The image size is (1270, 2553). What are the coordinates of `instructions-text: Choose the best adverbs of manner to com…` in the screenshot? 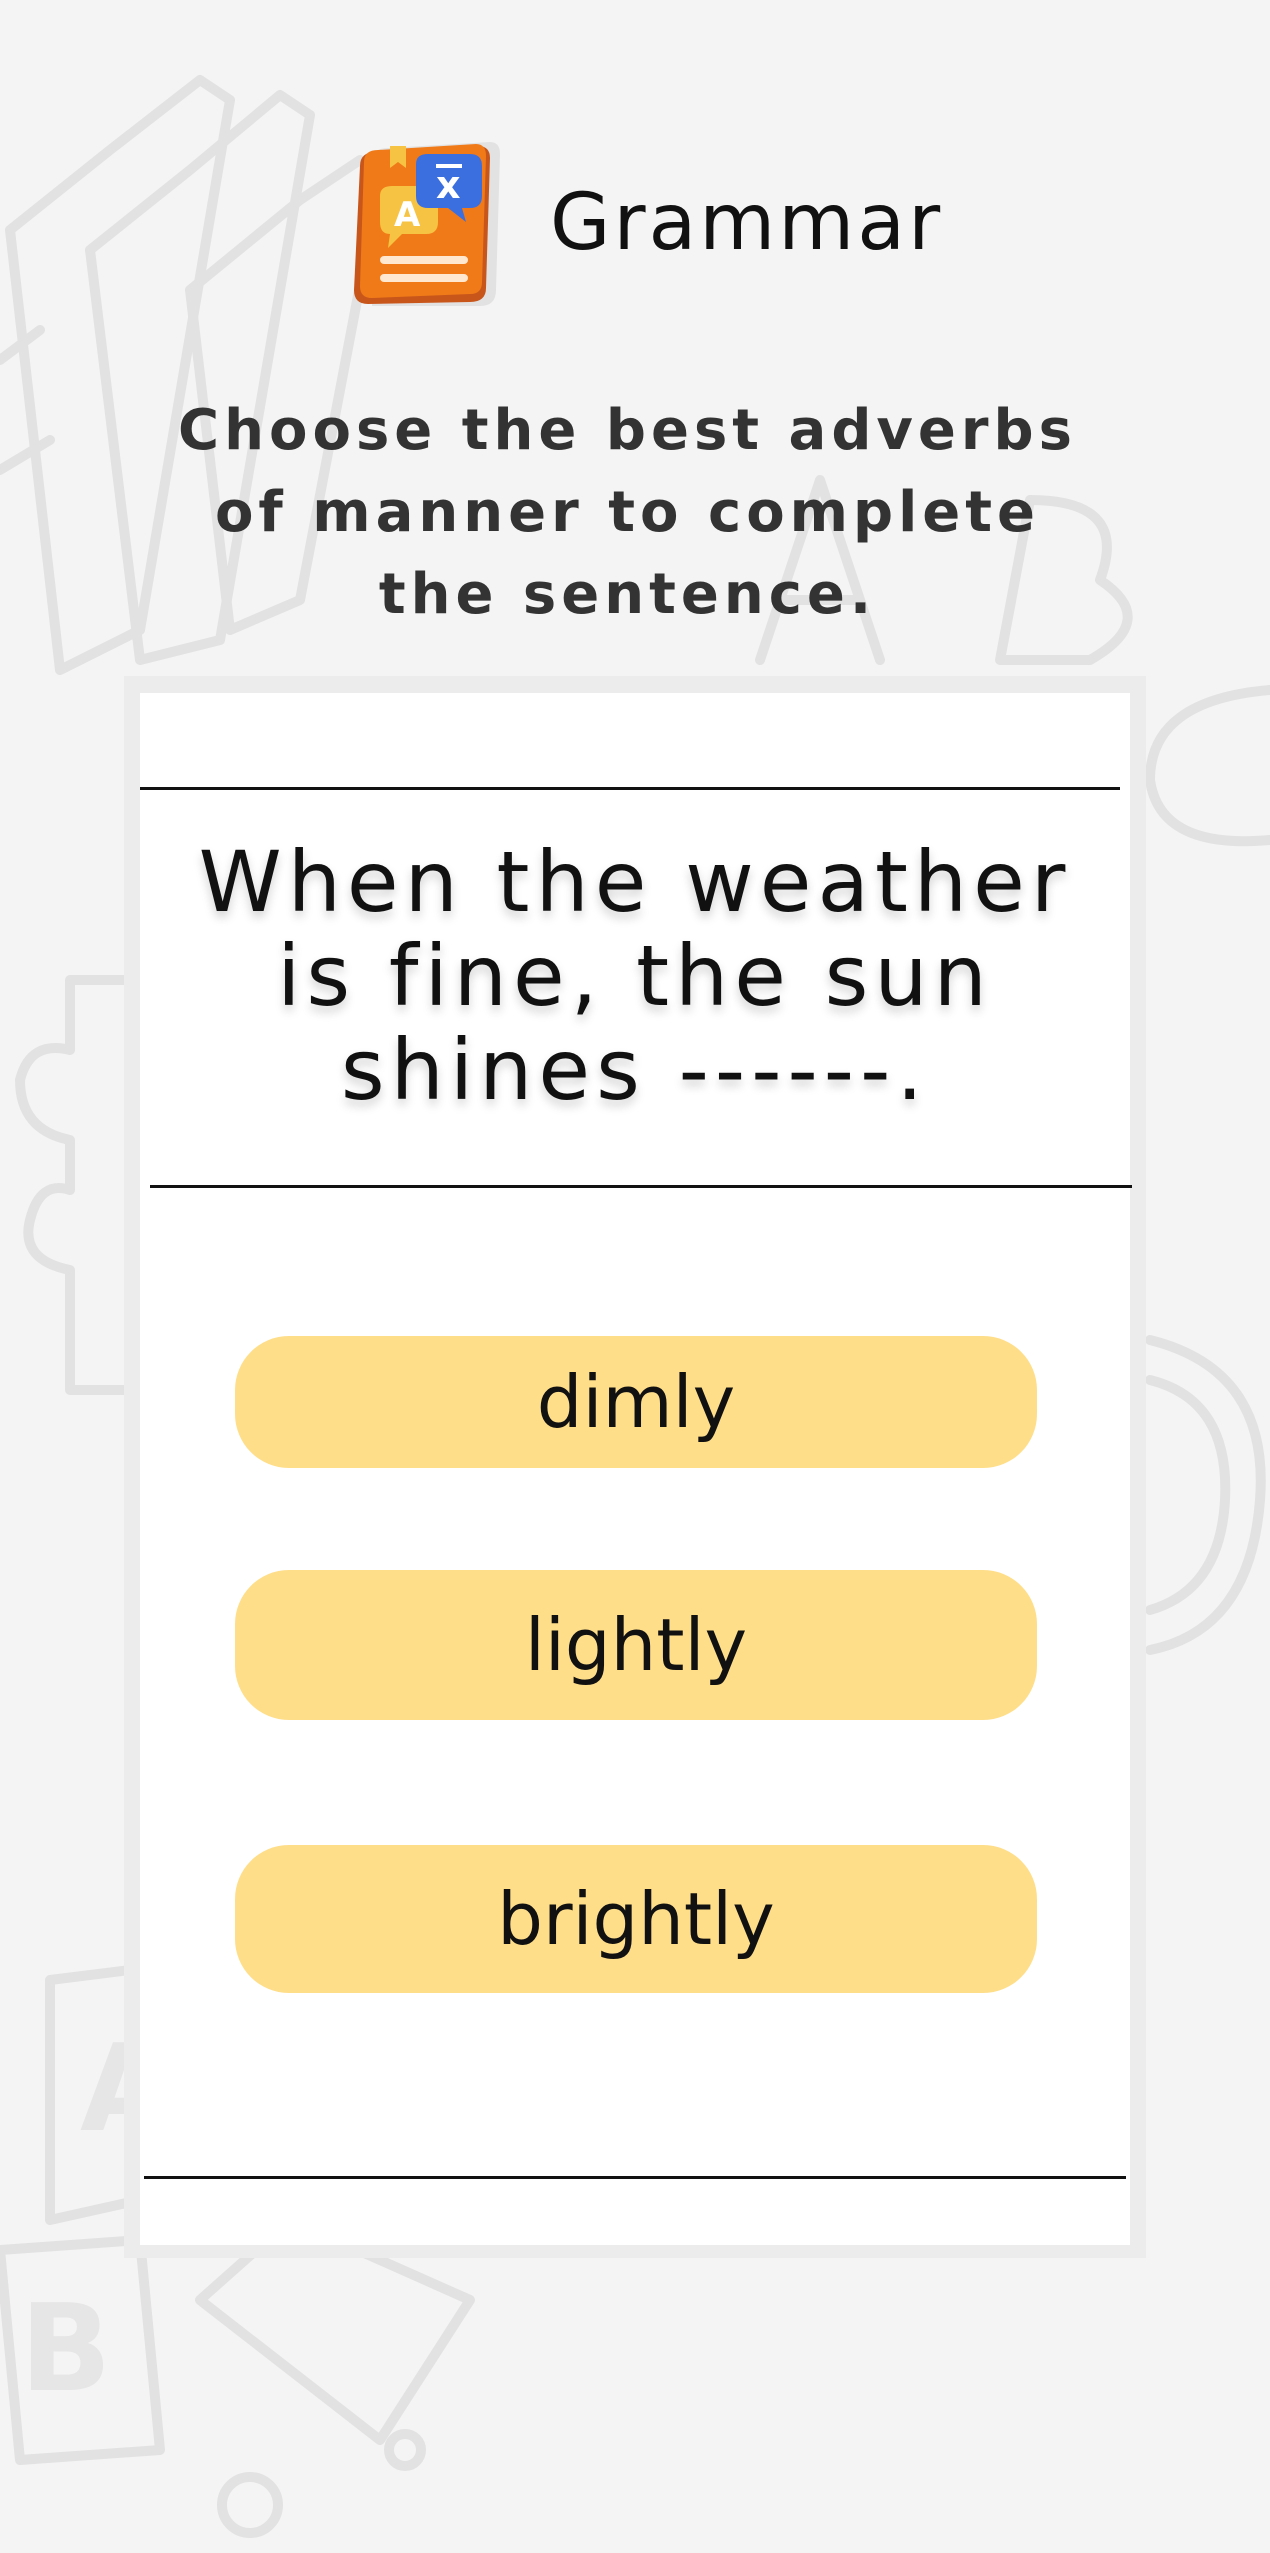 It's located at (627, 512).